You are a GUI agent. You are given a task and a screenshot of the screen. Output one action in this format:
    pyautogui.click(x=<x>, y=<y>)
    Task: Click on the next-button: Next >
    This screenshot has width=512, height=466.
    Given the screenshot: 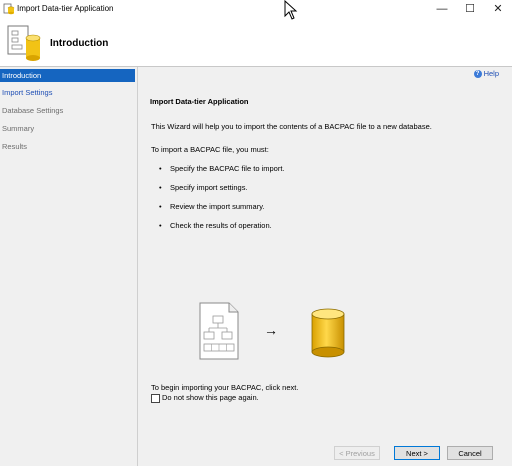 What is the action you would take?
    pyautogui.click(x=417, y=453)
    